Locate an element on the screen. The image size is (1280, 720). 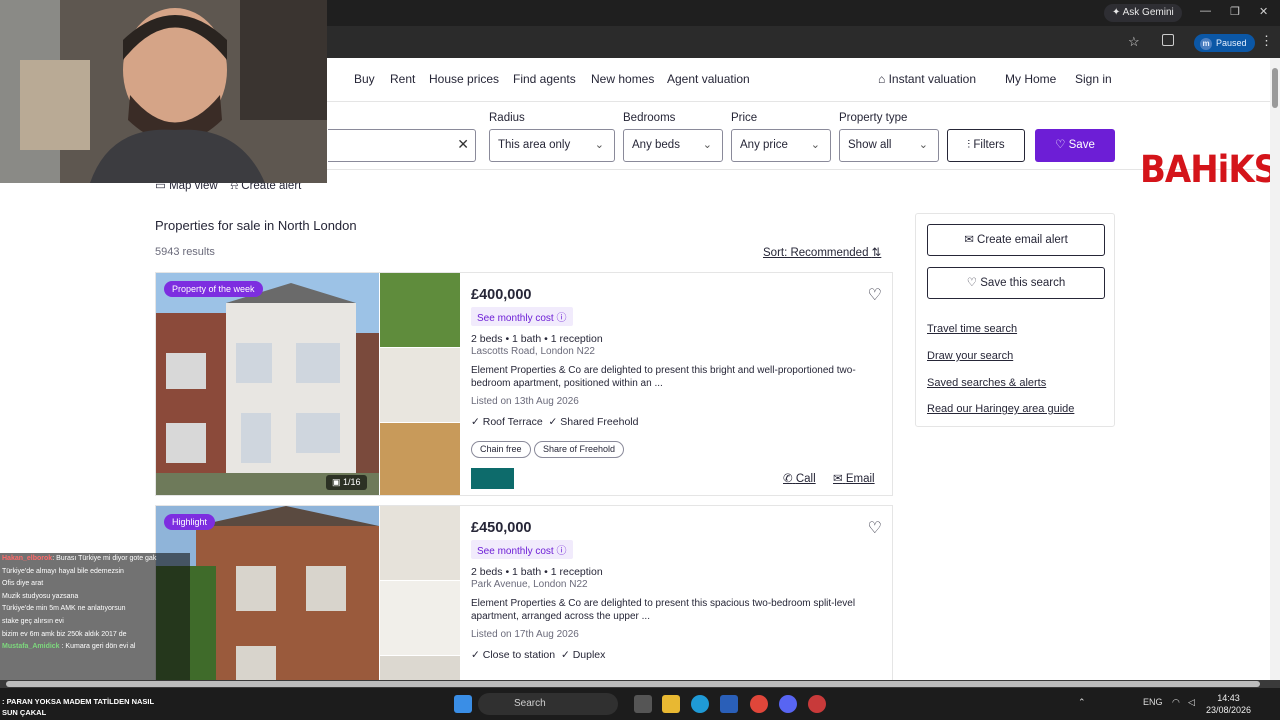
heart-icon: ♡ is located at coordinates (972, 283).